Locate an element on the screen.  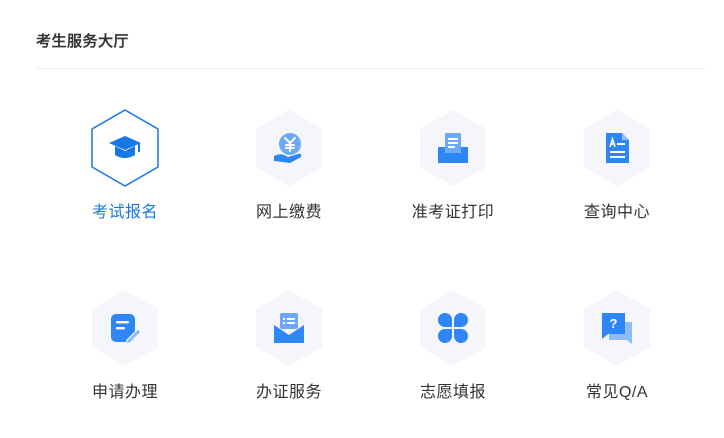
service-admission-ticket-print: 准考证打印 is located at coordinates (453, 198).